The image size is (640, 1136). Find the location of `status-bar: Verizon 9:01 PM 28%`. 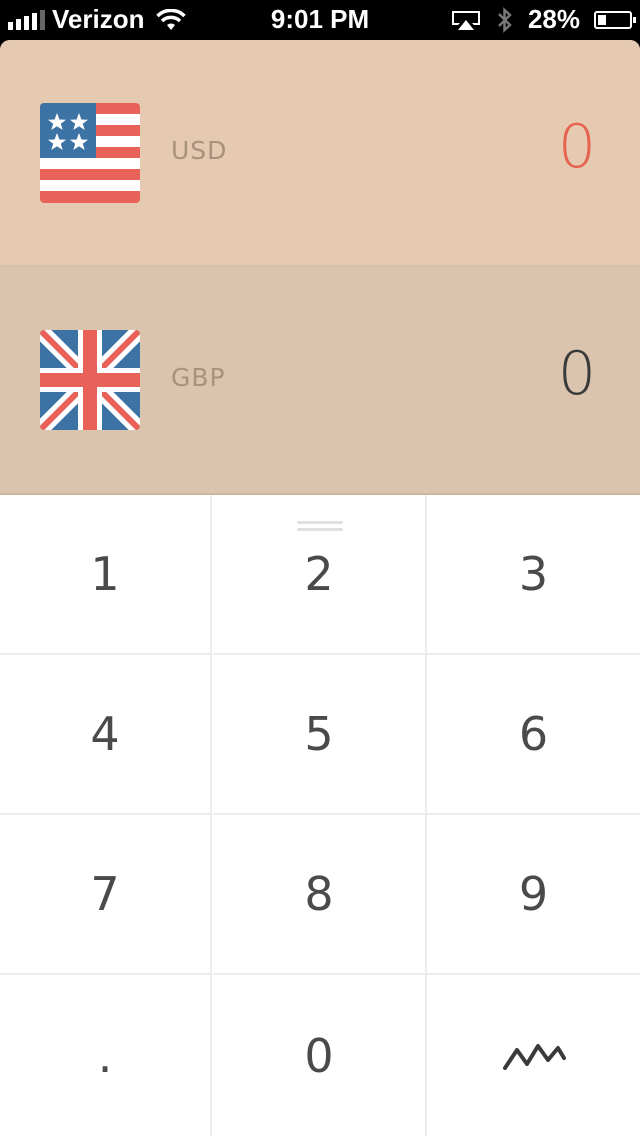

status-bar: Verizon 9:01 PM 28% is located at coordinates (320, 20).